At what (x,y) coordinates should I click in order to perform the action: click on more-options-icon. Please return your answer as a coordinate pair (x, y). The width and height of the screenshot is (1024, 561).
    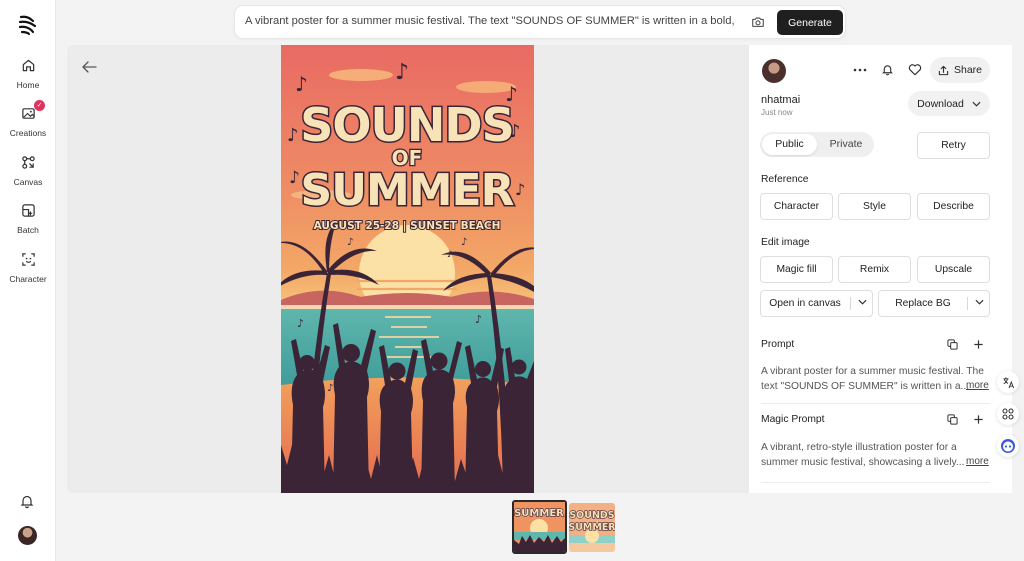
    Looking at the image, I should click on (860, 70).